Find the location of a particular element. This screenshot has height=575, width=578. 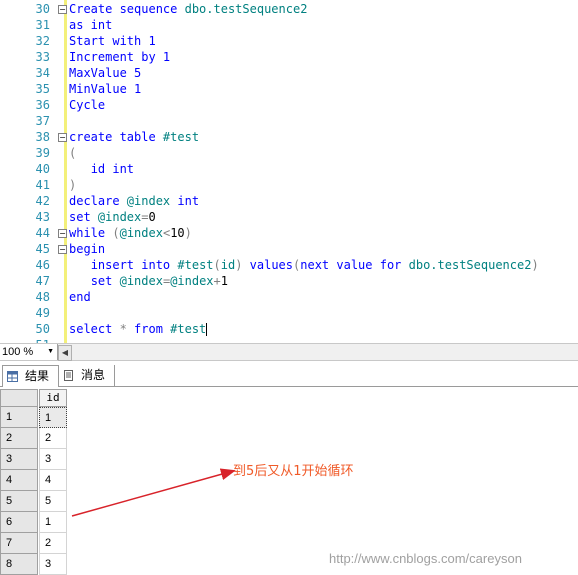

code-line: 30− Create sequence dbo.testSequence2 is located at coordinates (289, 9).